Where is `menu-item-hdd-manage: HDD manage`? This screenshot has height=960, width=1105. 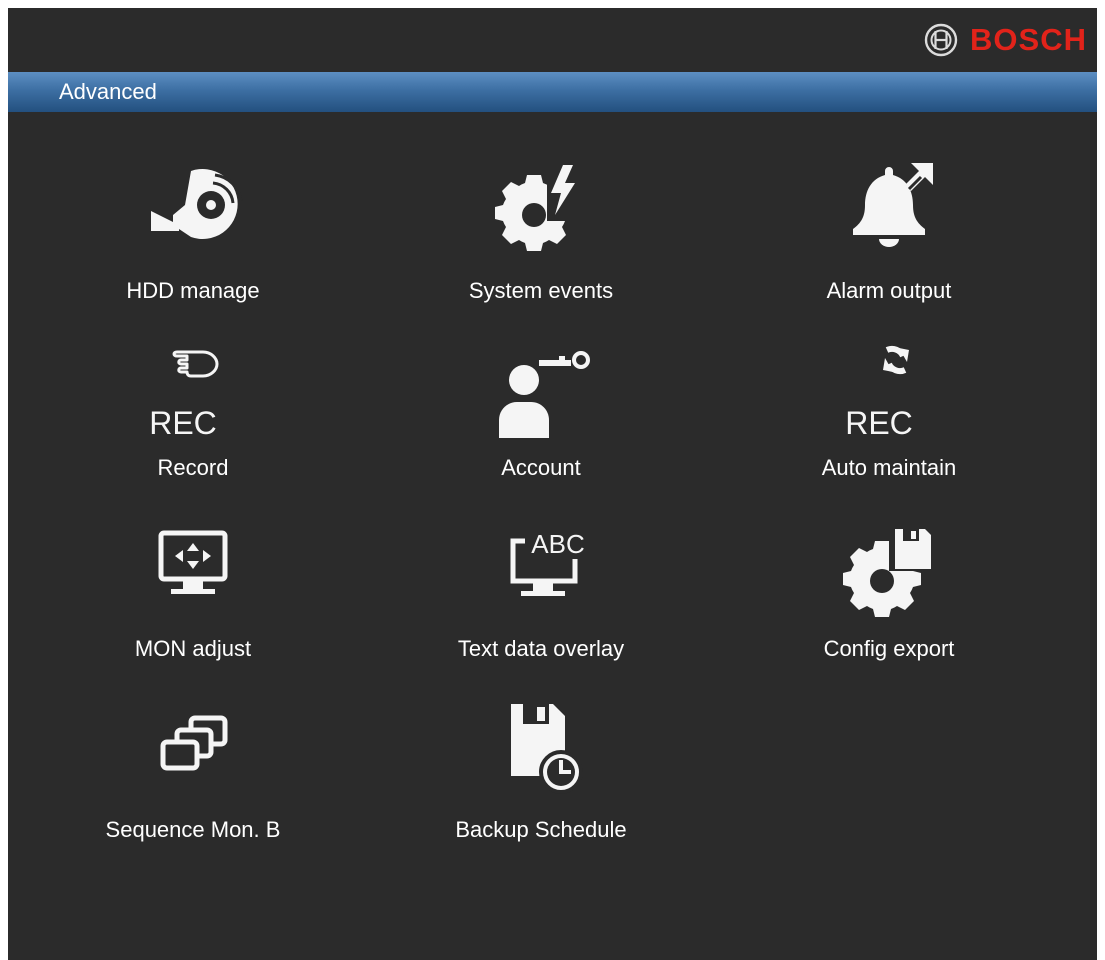 menu-item-hdd-manage: HDD manage is located at coordinates (193, 238).